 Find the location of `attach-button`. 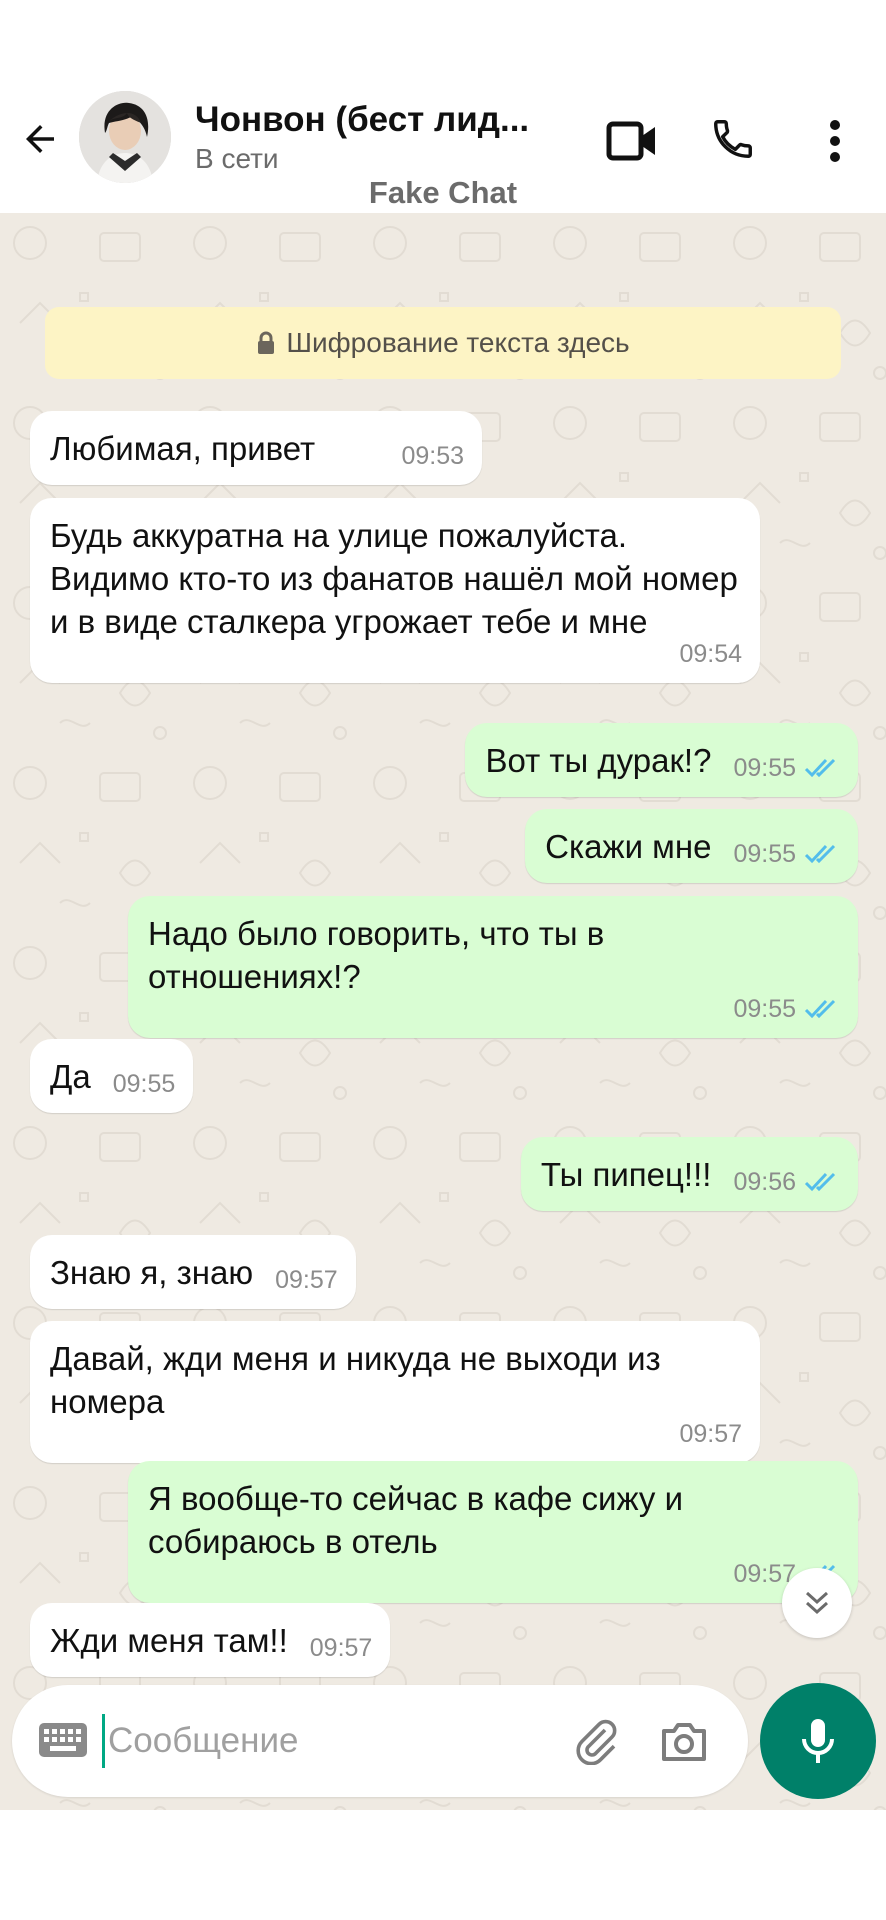

attach-button is located at coordinates (596, 1741).